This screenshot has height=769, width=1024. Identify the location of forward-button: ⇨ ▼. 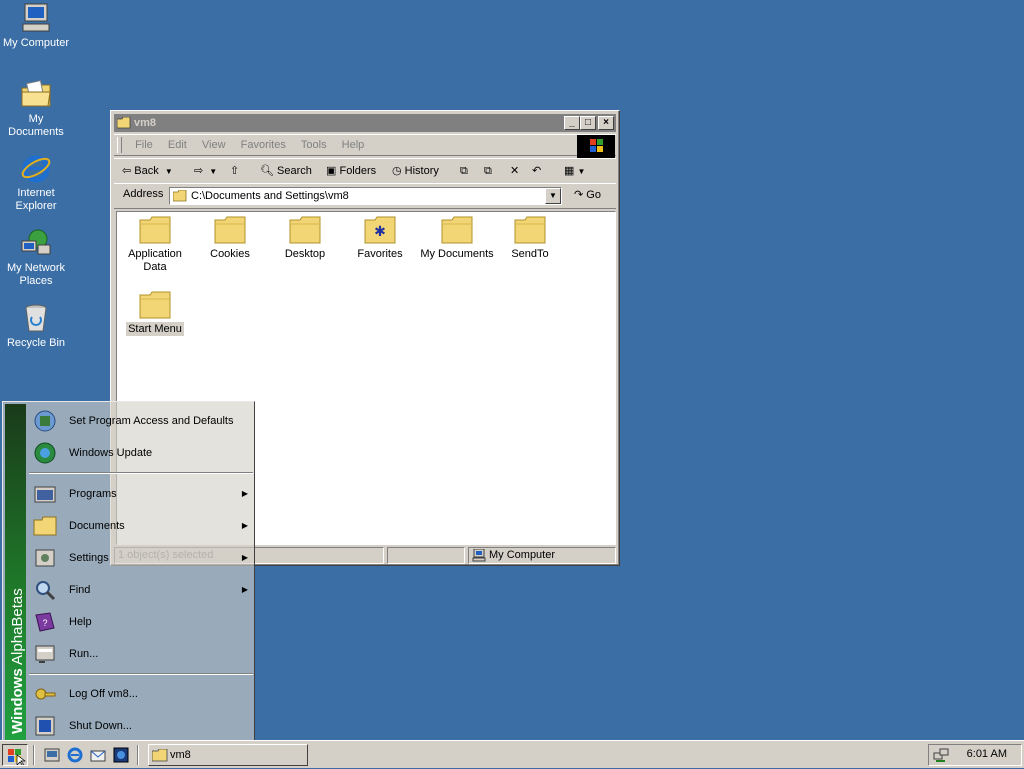
(205, 171).